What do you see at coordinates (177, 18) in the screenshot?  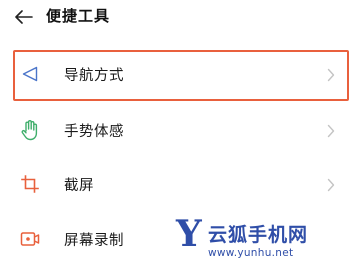 I see `header-bar: 便捷工具` at bounding box center [177, 18].